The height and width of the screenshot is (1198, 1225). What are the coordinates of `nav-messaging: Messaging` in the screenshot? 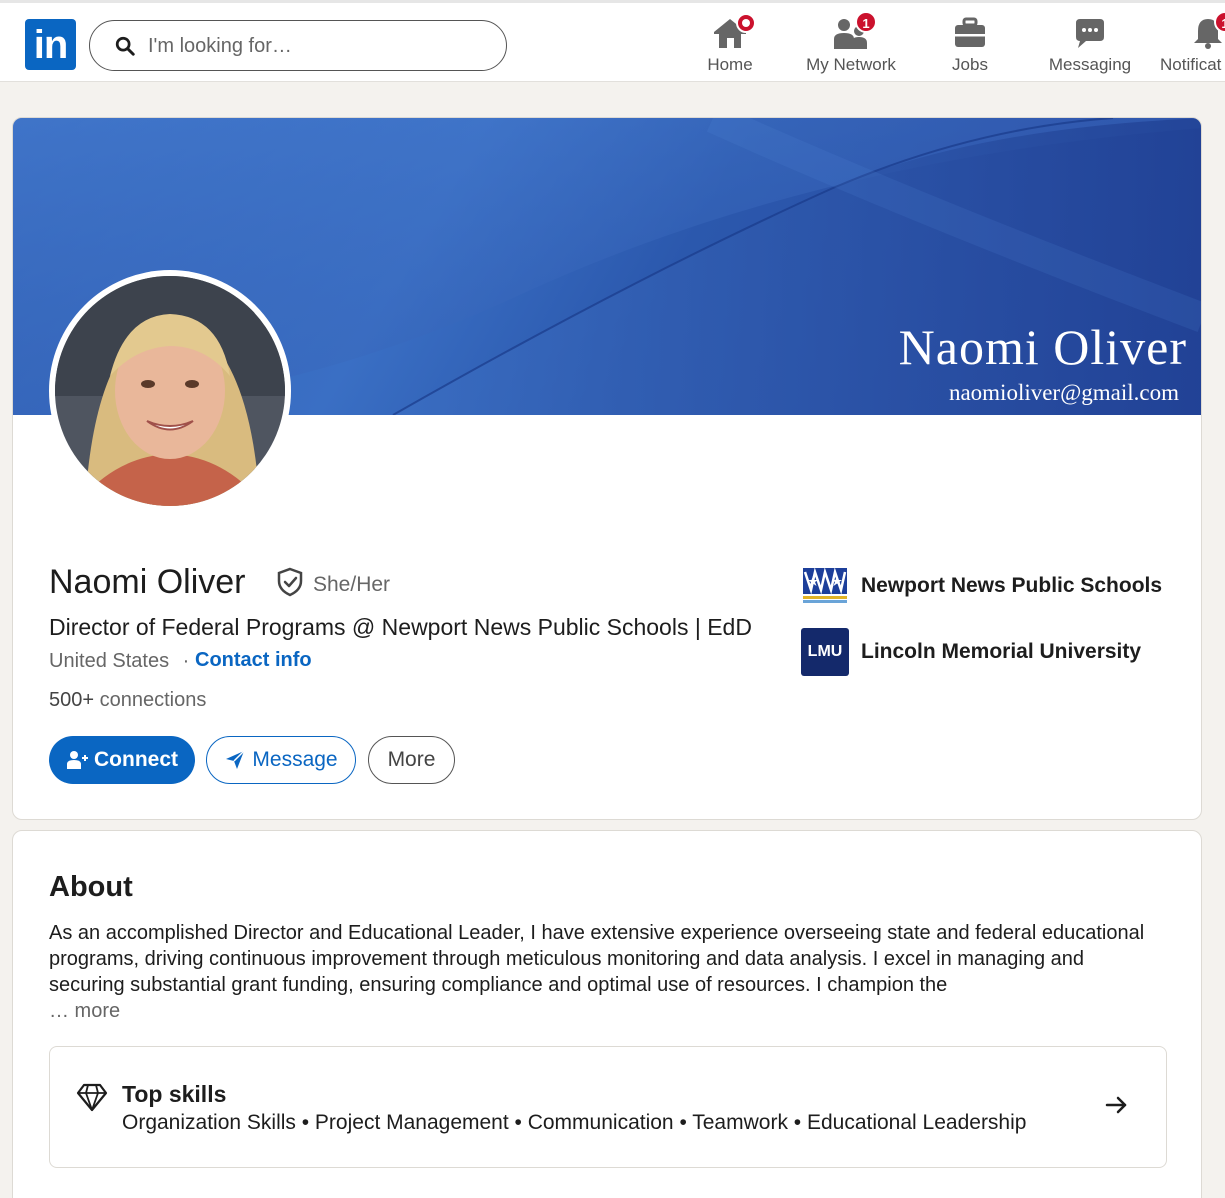 It's located at (1090, 46).